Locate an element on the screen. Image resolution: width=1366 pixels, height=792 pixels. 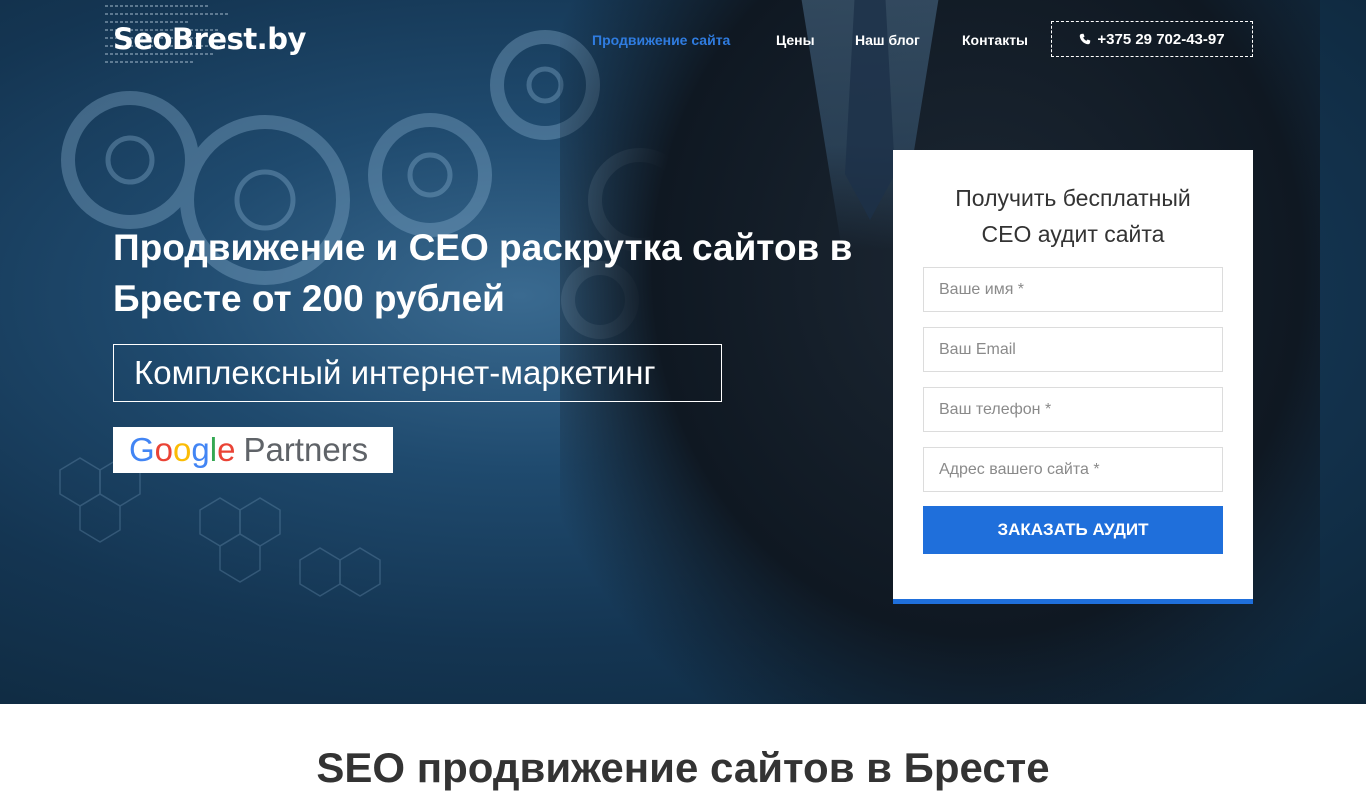
nav-item-prices: Цены is located at coordinates (795, 40).